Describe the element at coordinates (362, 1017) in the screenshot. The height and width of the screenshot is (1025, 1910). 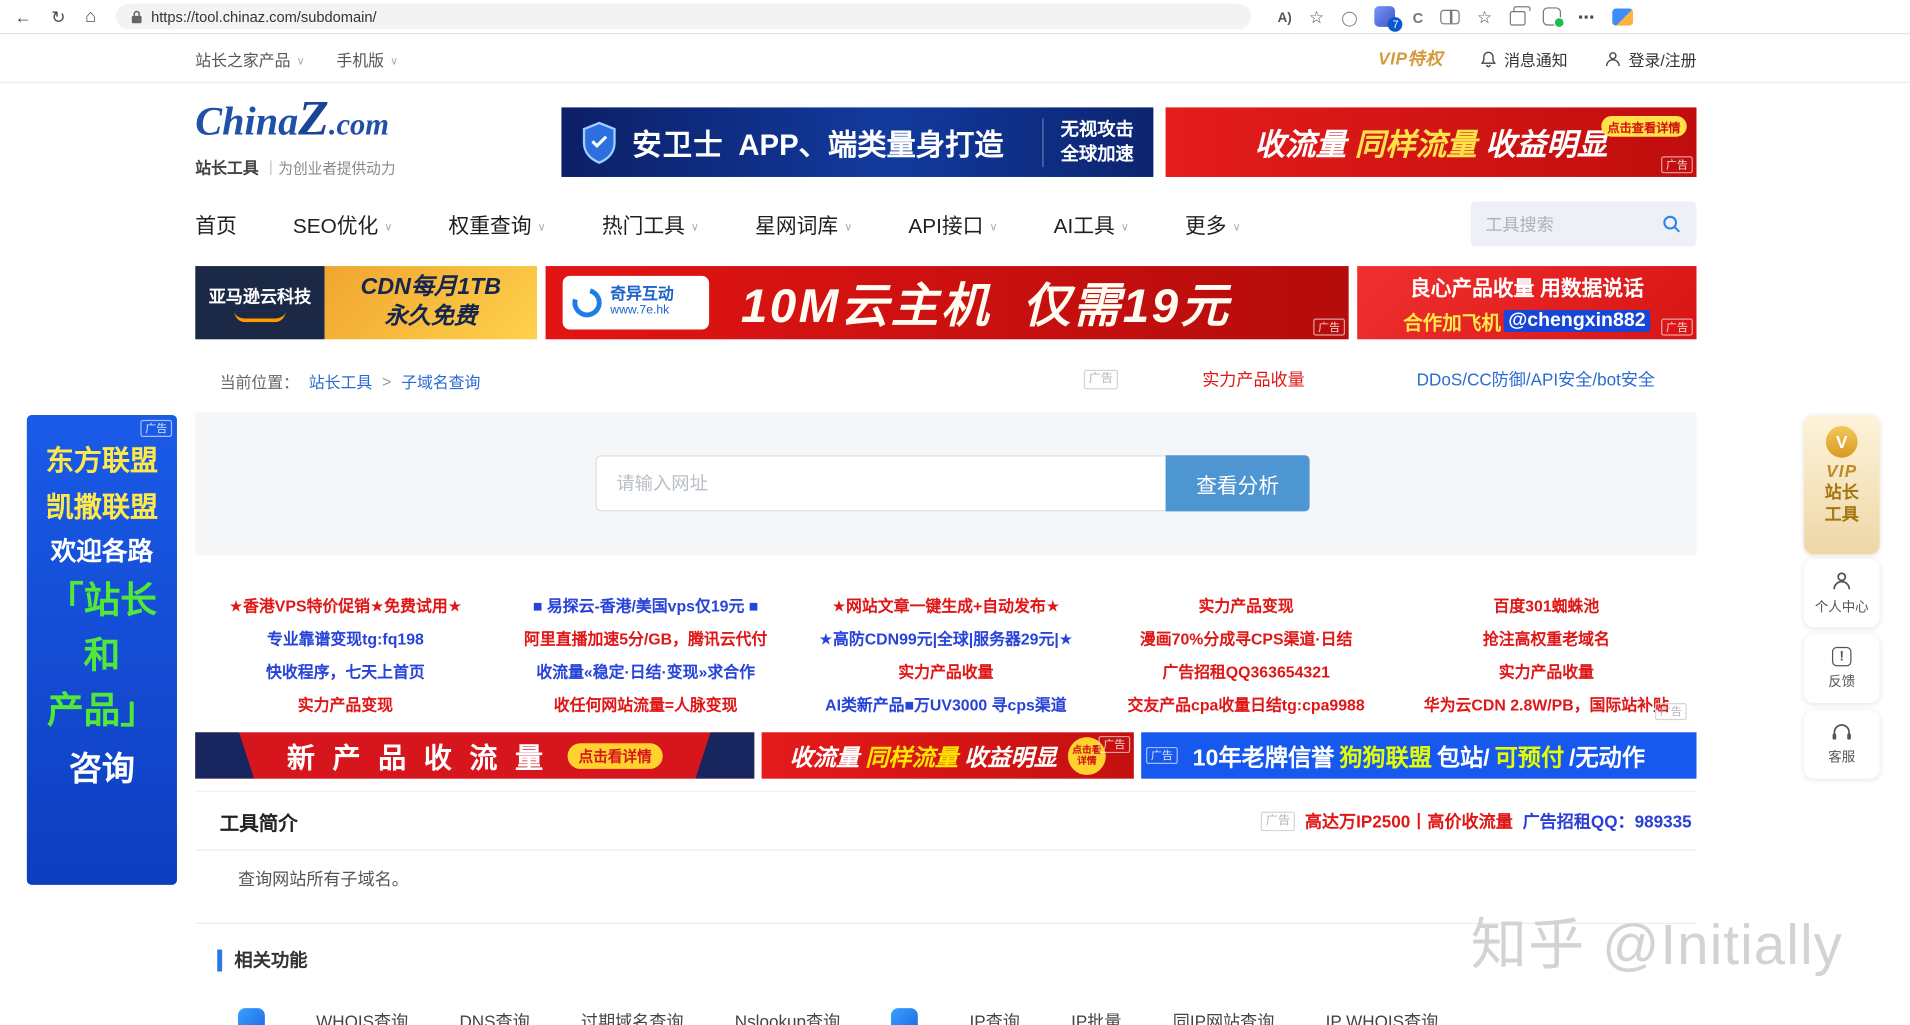
I see `related-link: WHOIS查询` at that location.